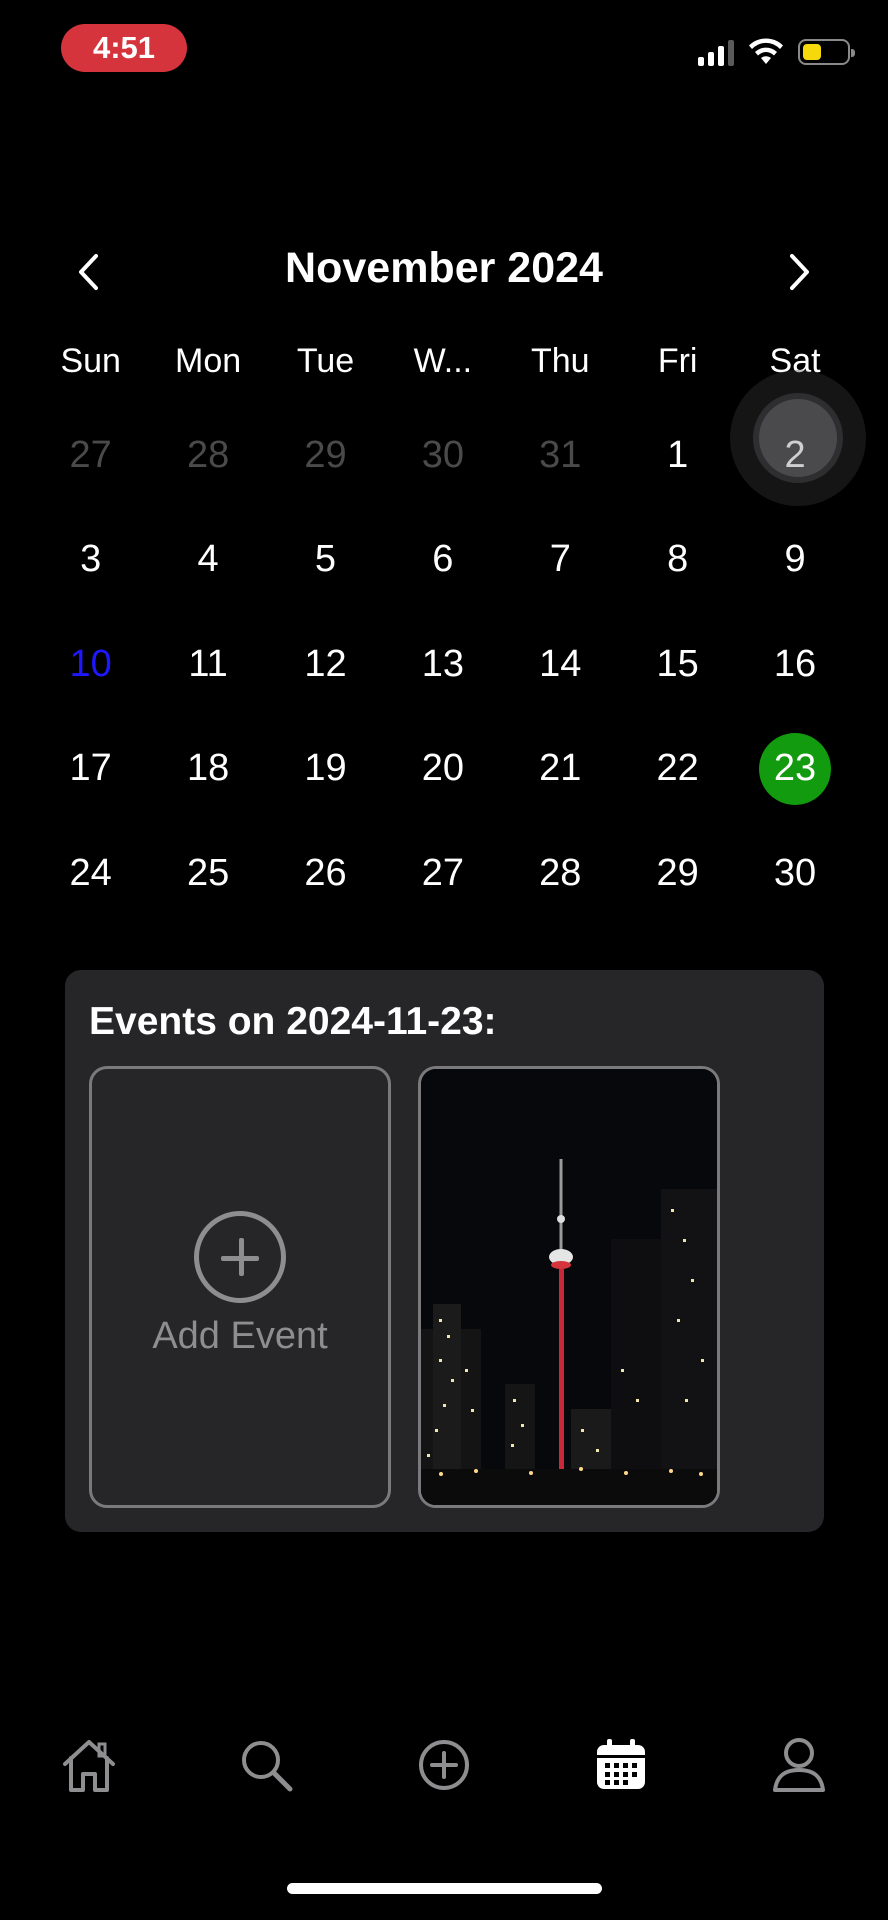 The image size is (888, 1920). What do you see at coordinates (560, 560) in the screenshot?
I see `calendar-day: 7` at bounding box center [560, 560].